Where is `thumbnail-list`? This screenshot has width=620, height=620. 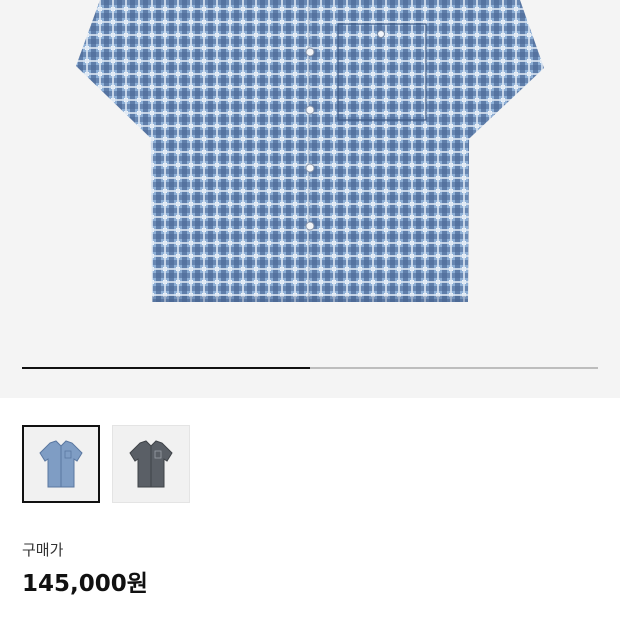 thumbnail-list is located at coordinates (106, 464).